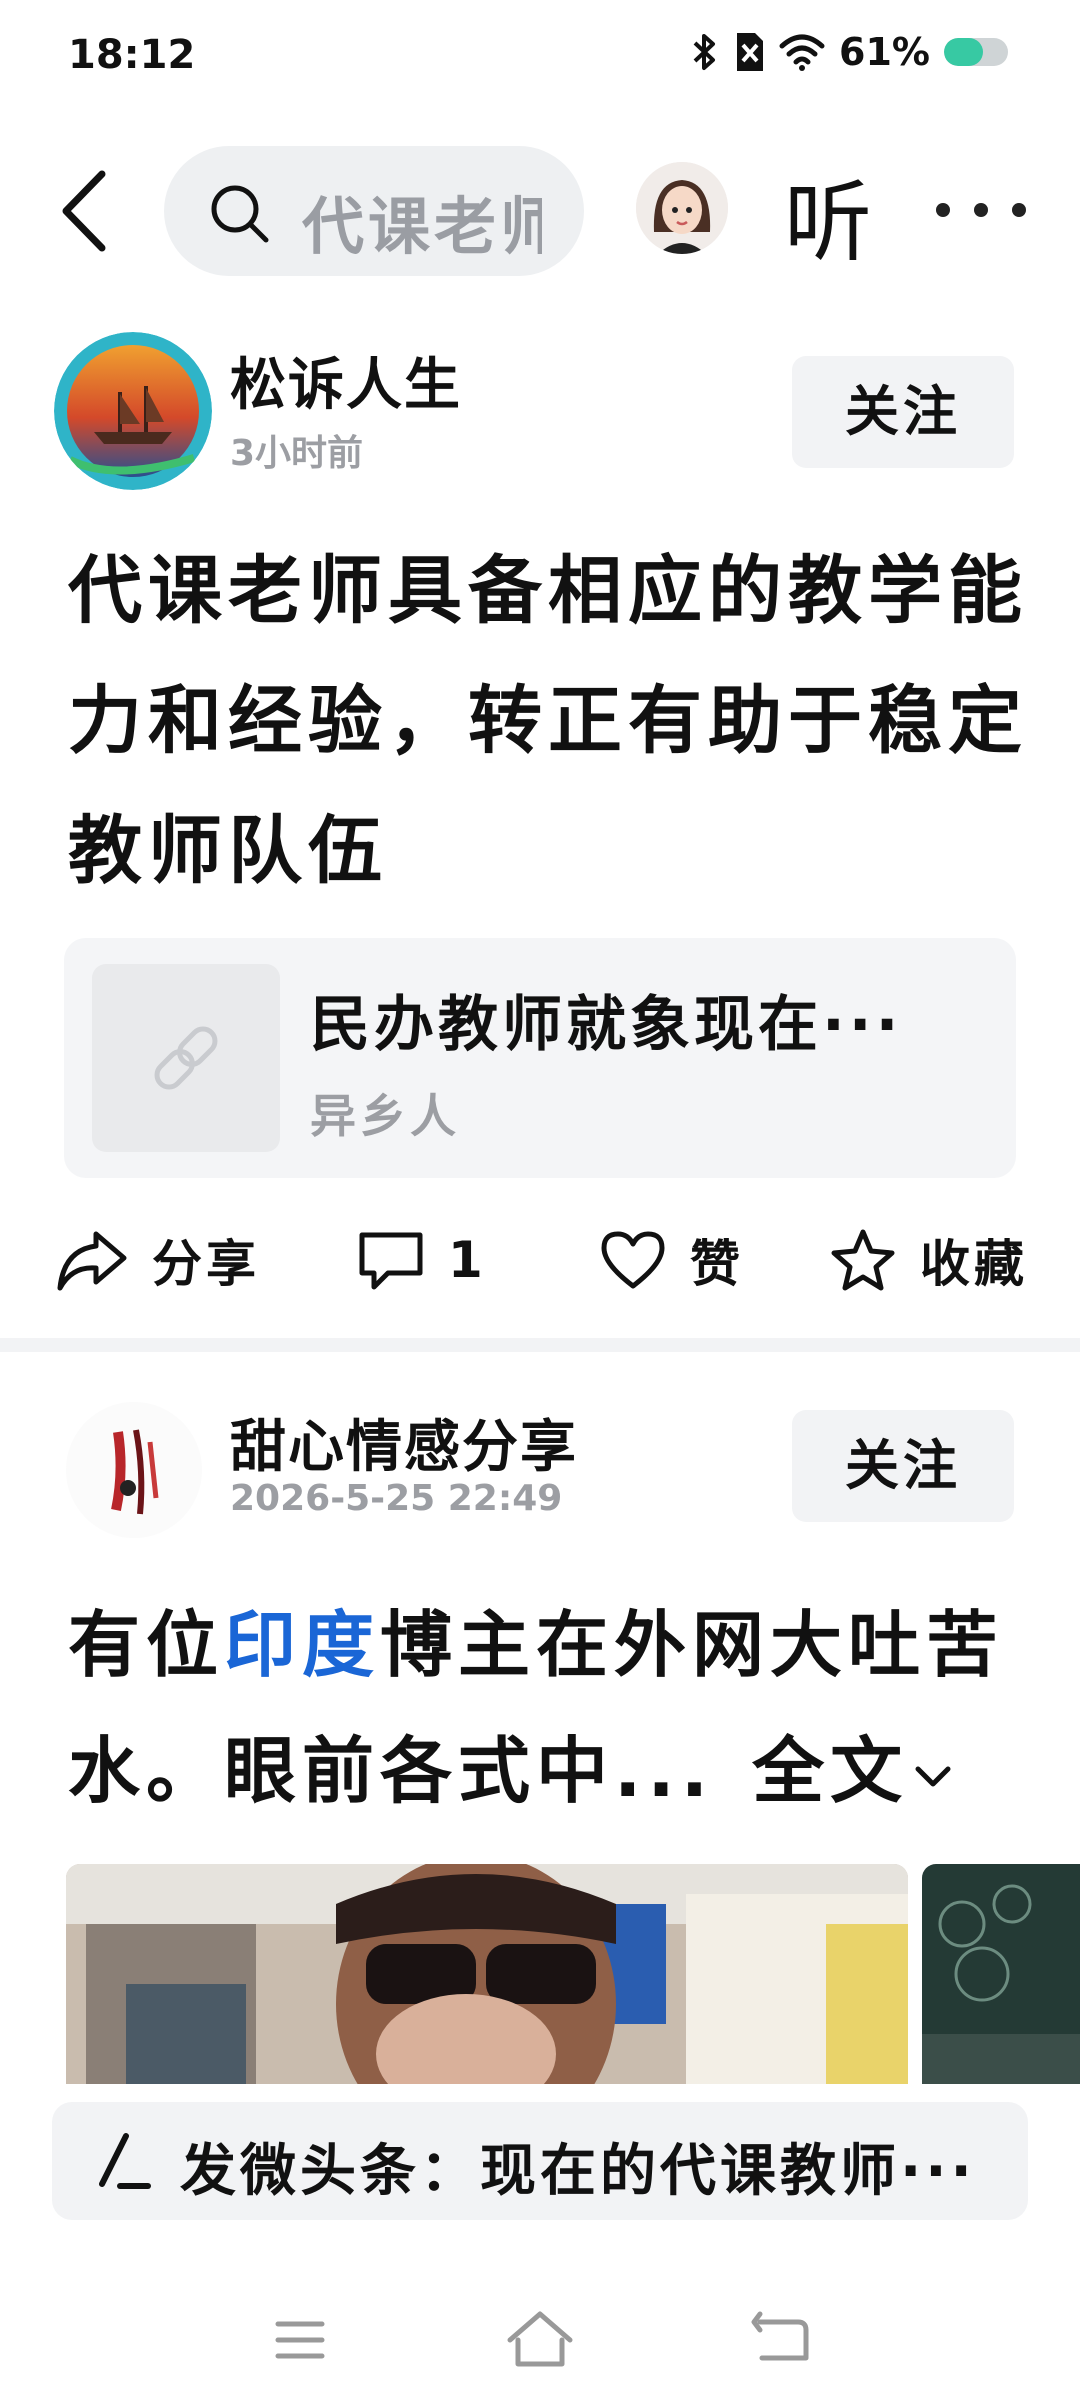  What do you see at coordinates (548, 591) in the screenshot?
I see `post-title-line: 代课老师具备相应的教学能` at bounding box center [548, 591].